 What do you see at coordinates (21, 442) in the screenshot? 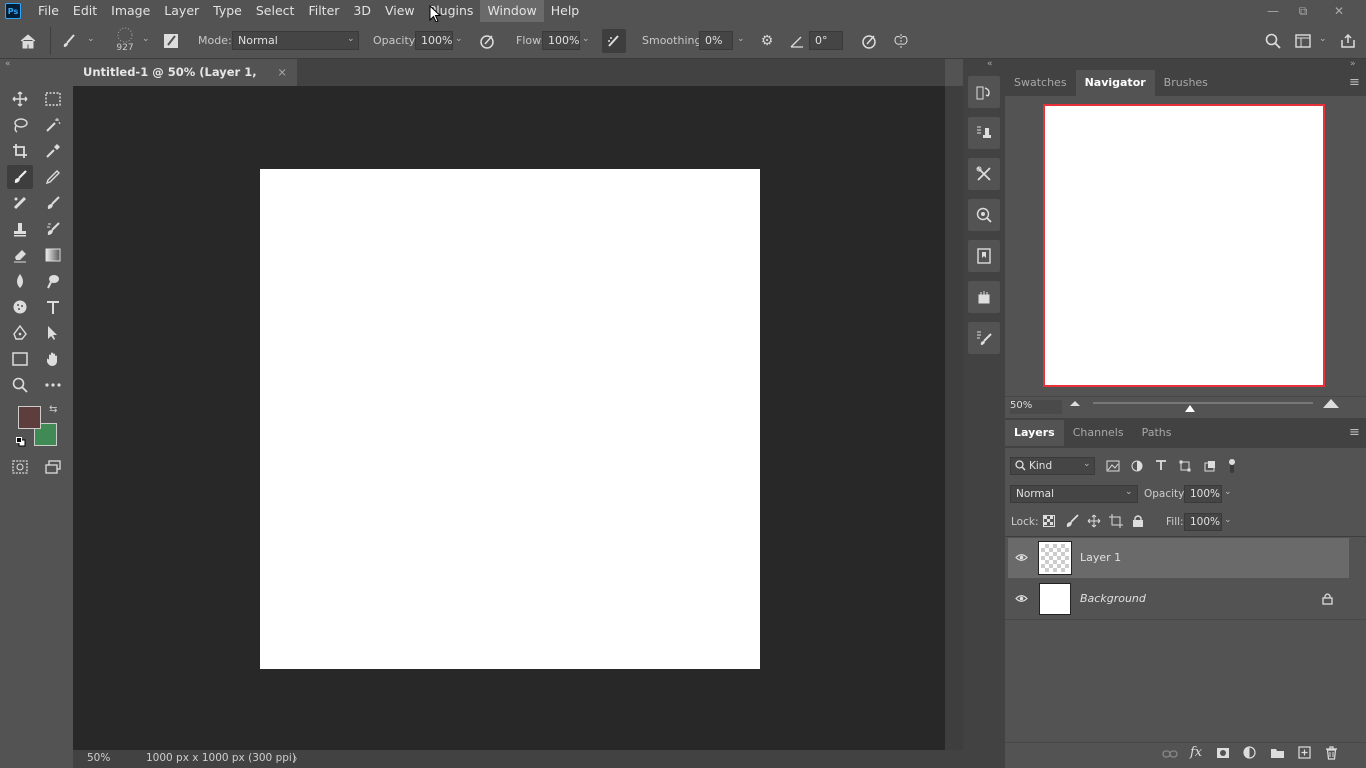
I see `default-colors-icon` at bounding box center [21, 442].